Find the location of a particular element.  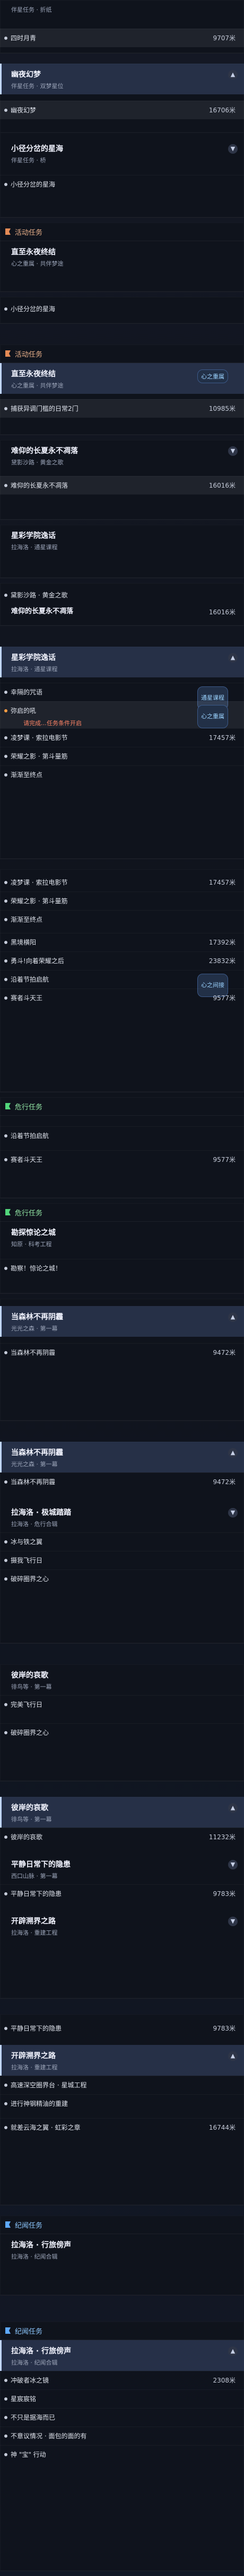

mission-step: 难仰的长夏永不凋落 16016米 is located at coordinates (122, 485).